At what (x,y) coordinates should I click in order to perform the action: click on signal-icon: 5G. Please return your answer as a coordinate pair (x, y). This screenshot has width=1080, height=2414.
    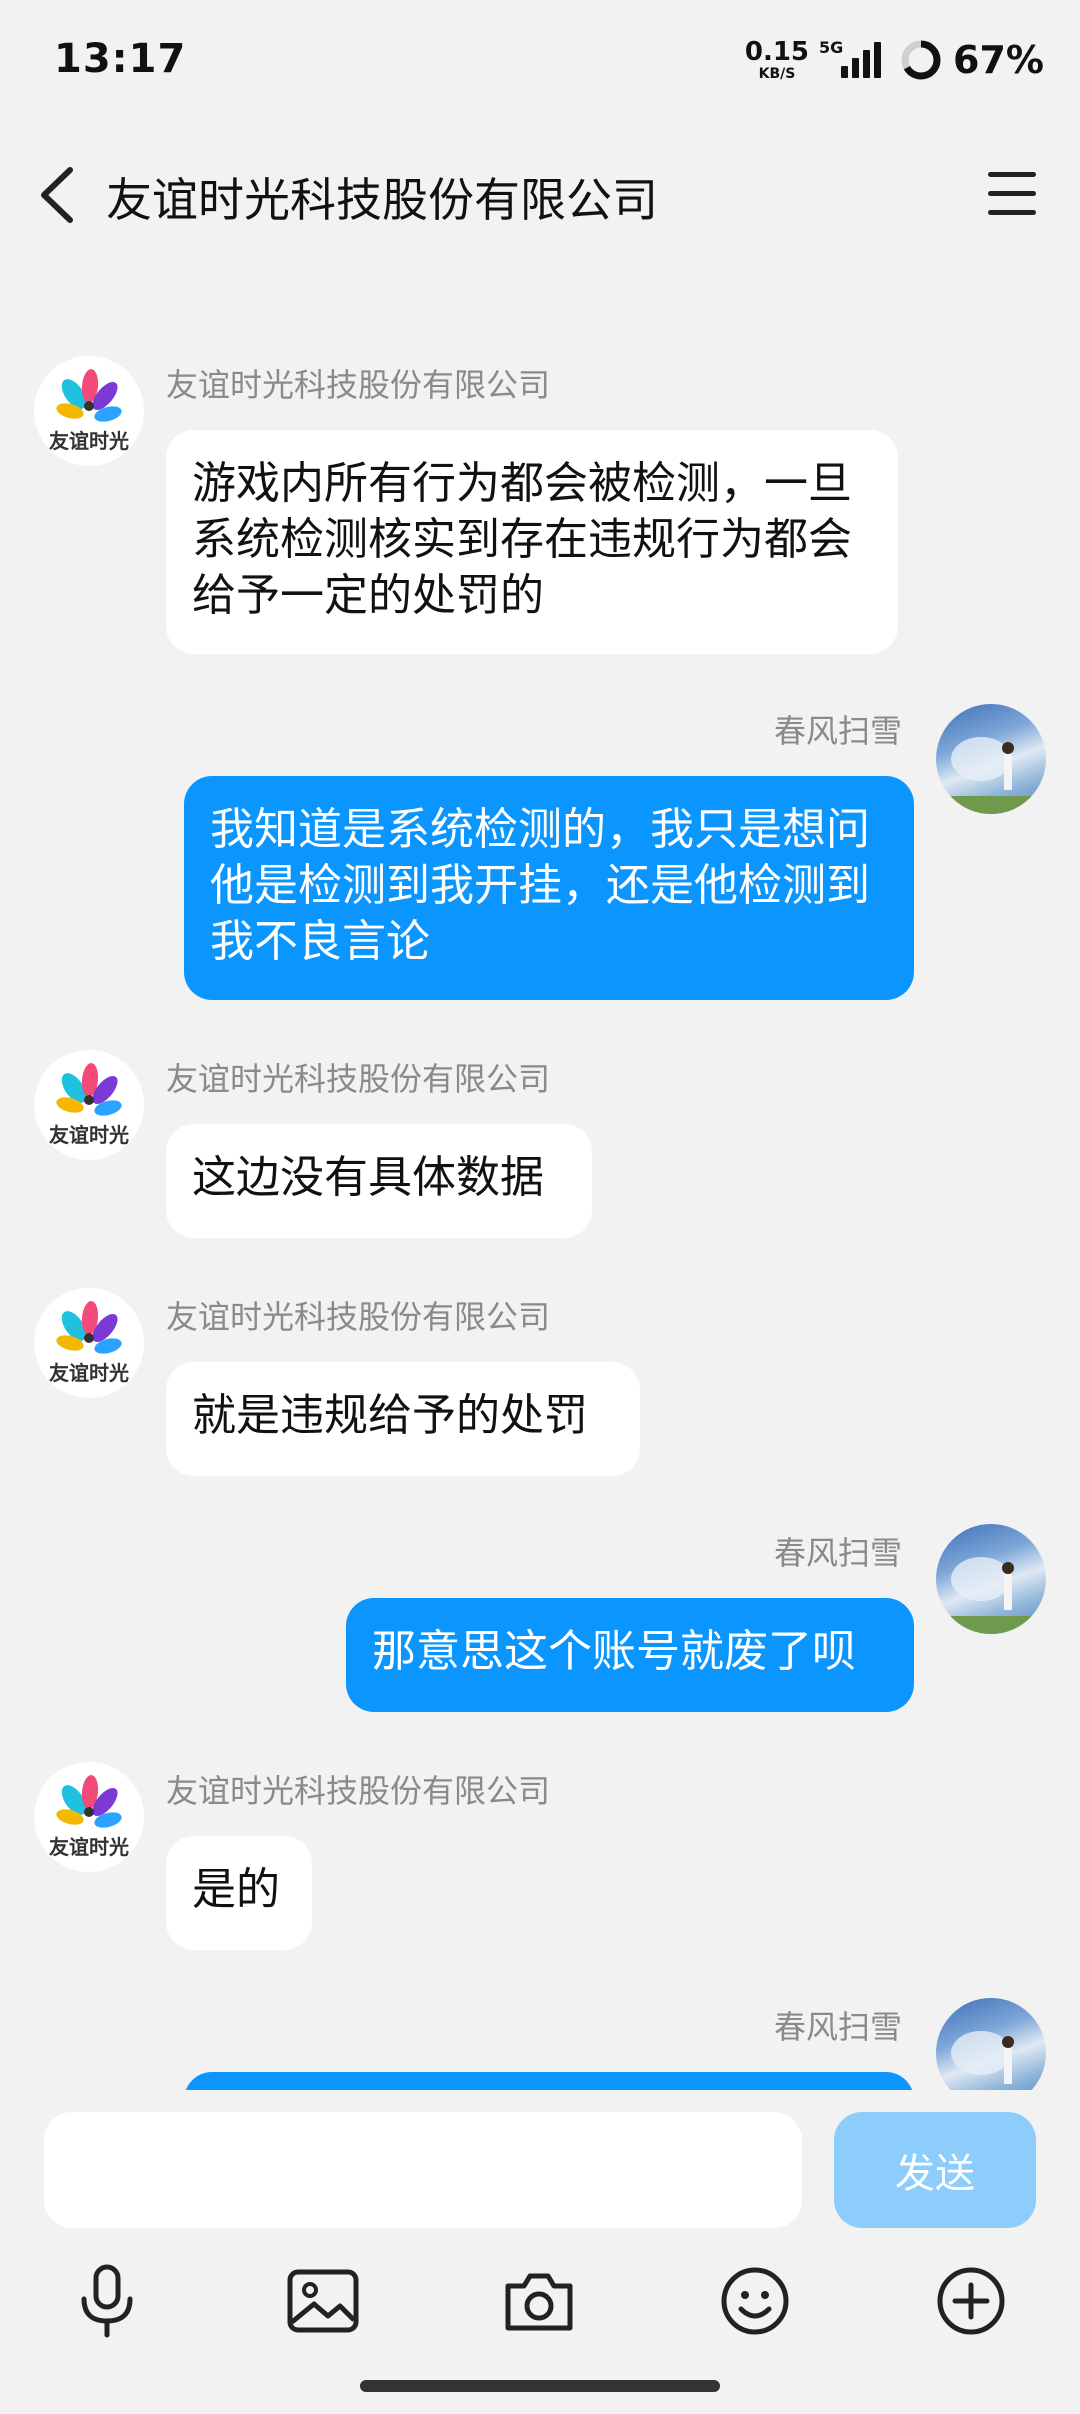
    Looking at the image, I should click on (854, 60).